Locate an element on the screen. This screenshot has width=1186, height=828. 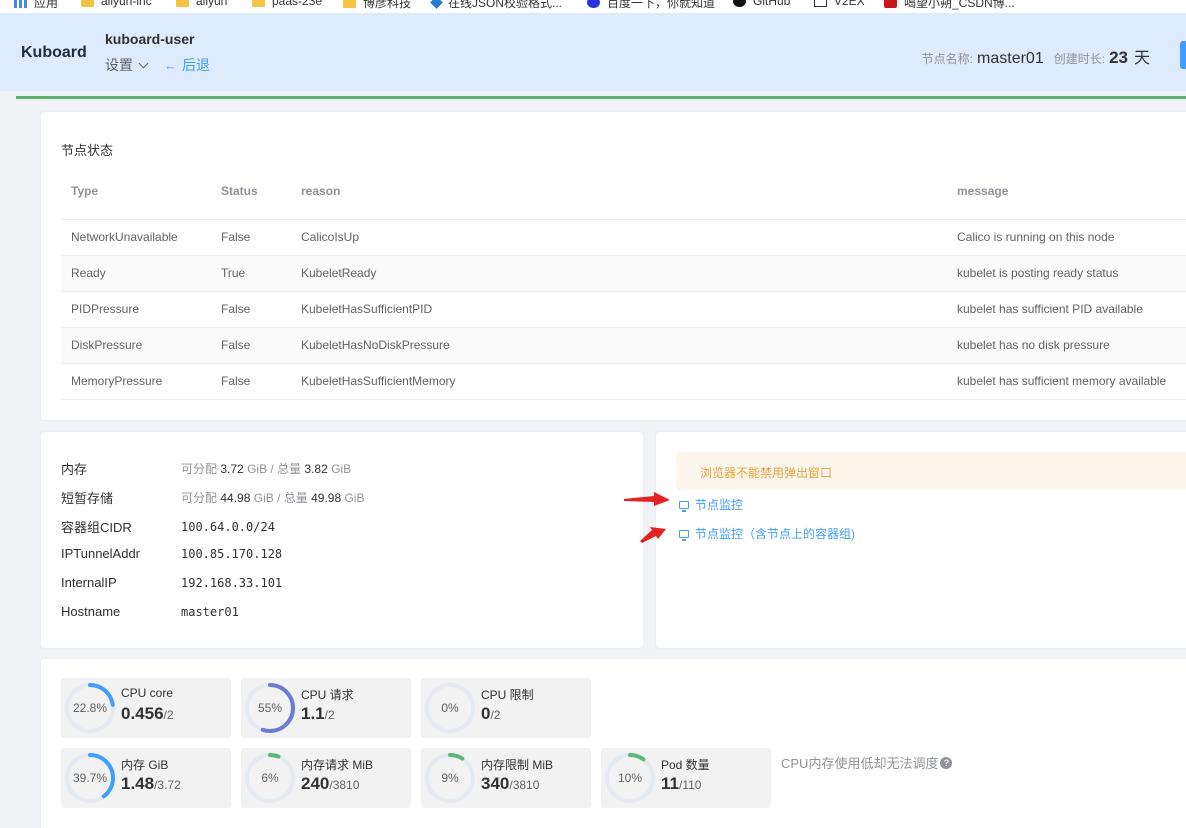
info-row-storage: 短暂存储 可分配 44.98 GiB / 总量 49.98 GiB is located at coordinates (212, 497).